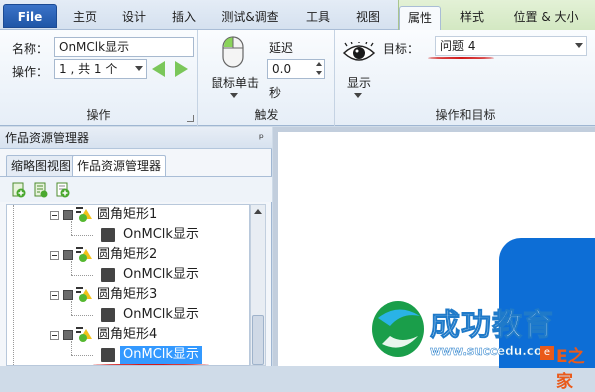 The height and width of the screenshot is (392, 595). I want to click on delay-value: 0.0, so click(282, 69).